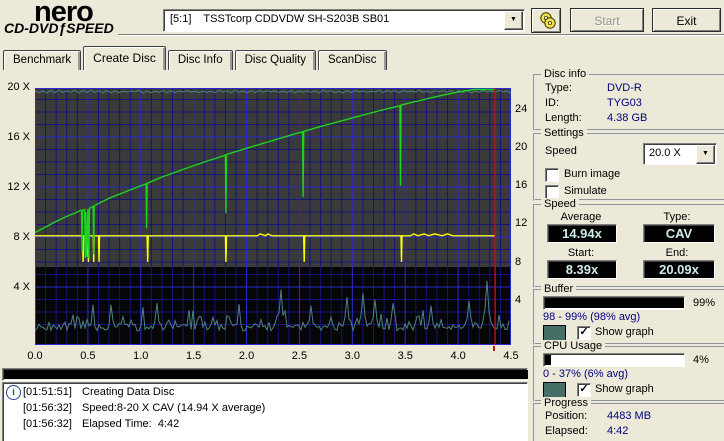  I want to click on tab-disc-info: Disc Info, so click(200, 60).